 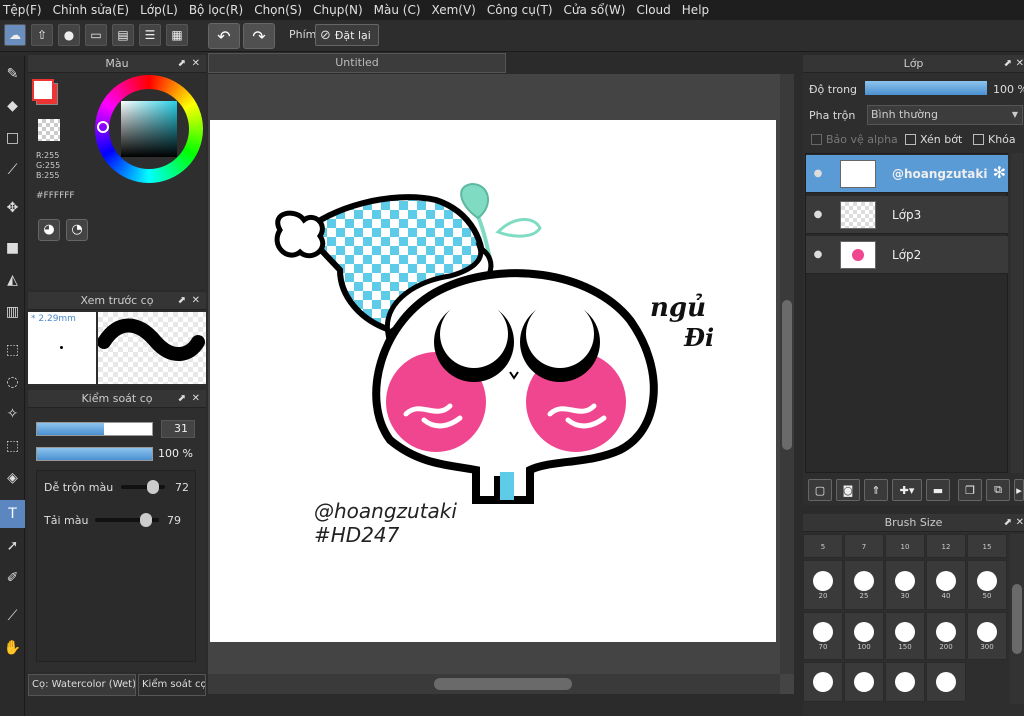 I want to click on eraser-tool-icon: ◆, so click(x=12, y=106).